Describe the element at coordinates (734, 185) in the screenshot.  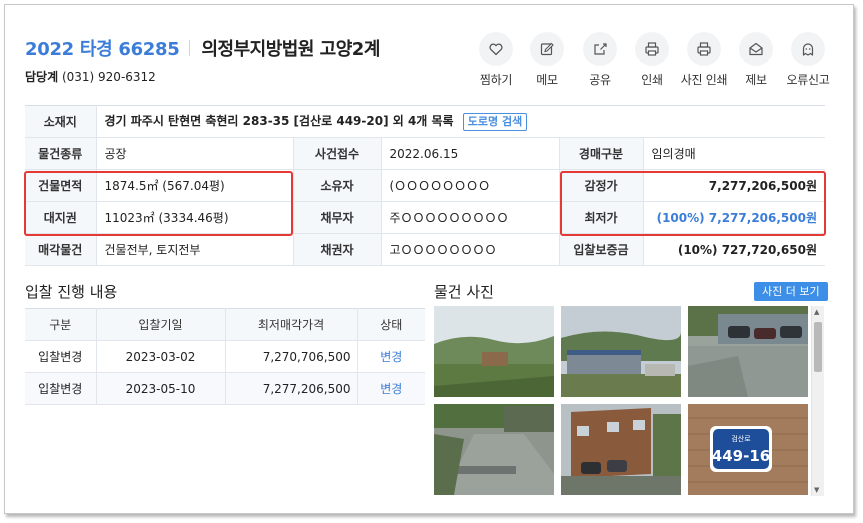
I see `appraisal-value: 7,277,206,500원` at that location.